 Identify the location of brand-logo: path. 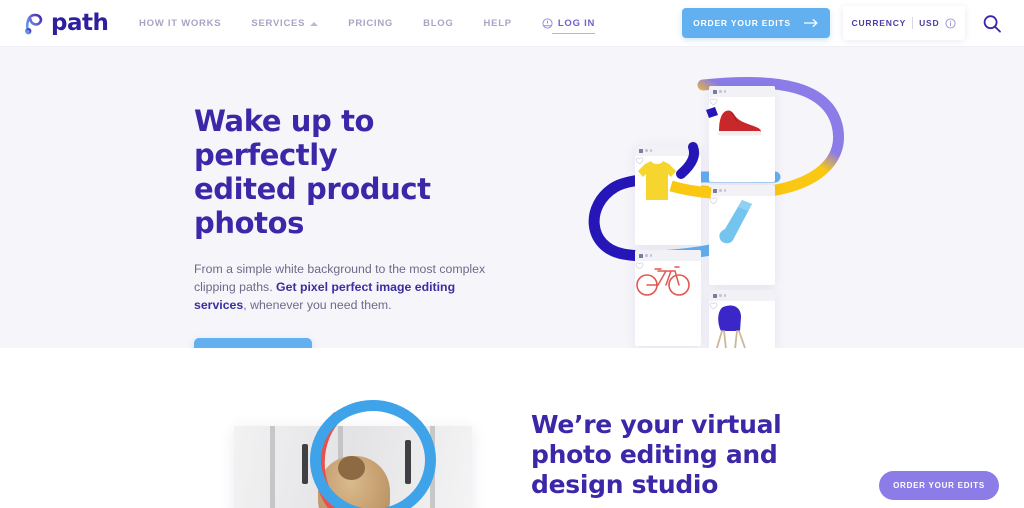
(65, 23).